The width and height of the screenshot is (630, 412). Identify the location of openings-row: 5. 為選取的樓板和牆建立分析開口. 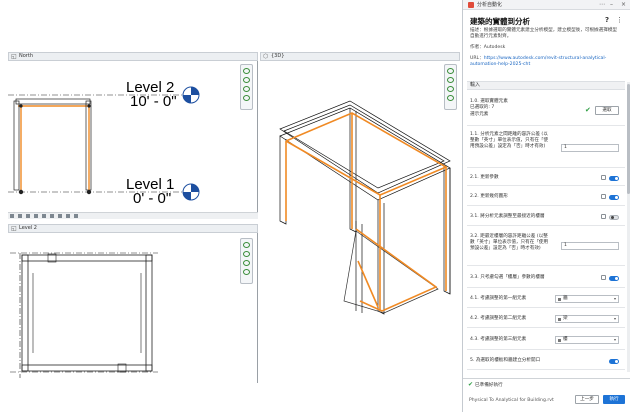
(546, 361).